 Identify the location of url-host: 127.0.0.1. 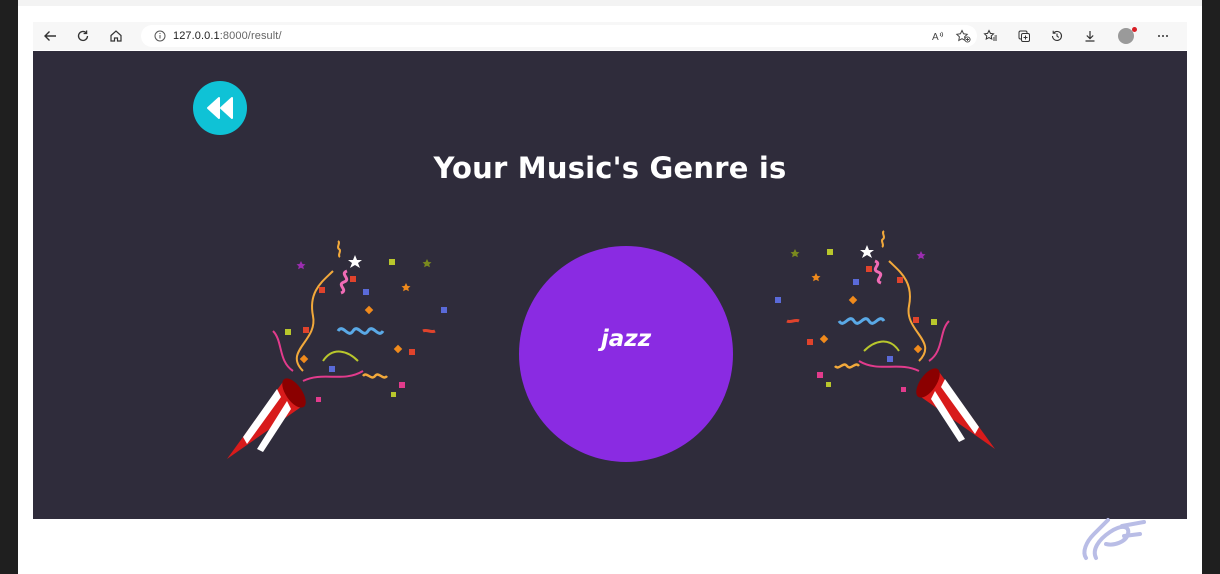
(196, 36).